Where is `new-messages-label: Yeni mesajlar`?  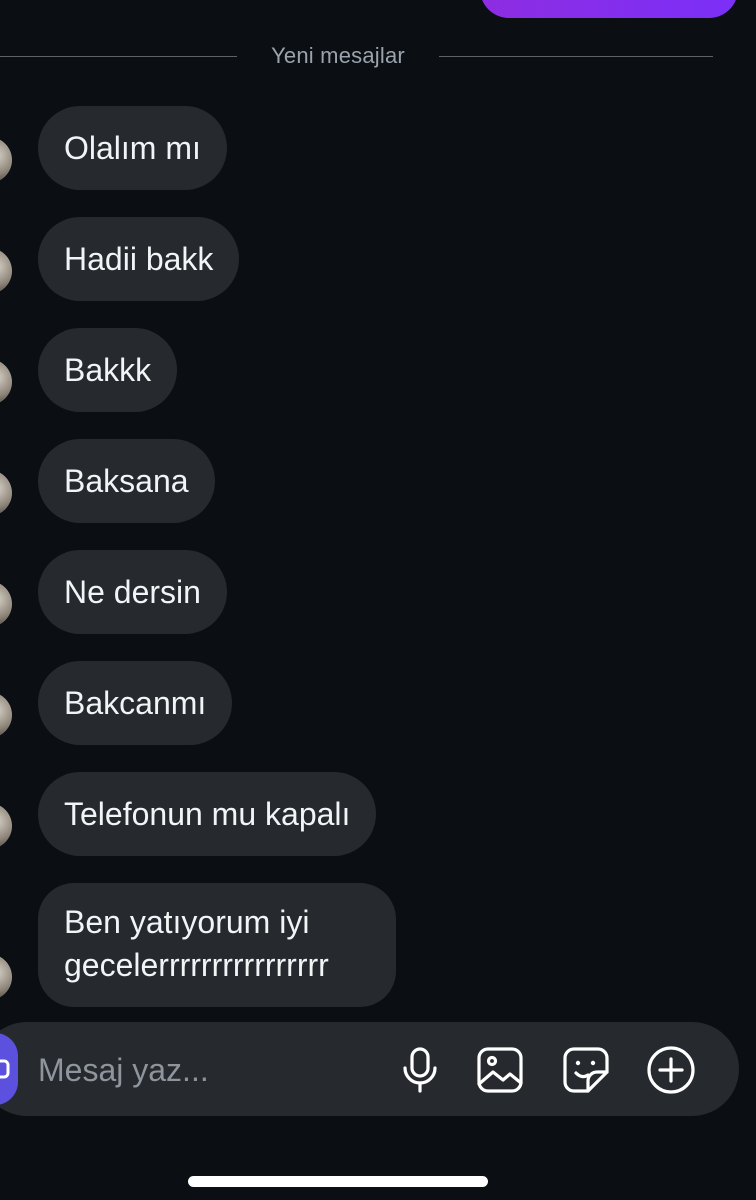
new-messages-label: Yeni mesajlar is located at coordinates (338, 55).